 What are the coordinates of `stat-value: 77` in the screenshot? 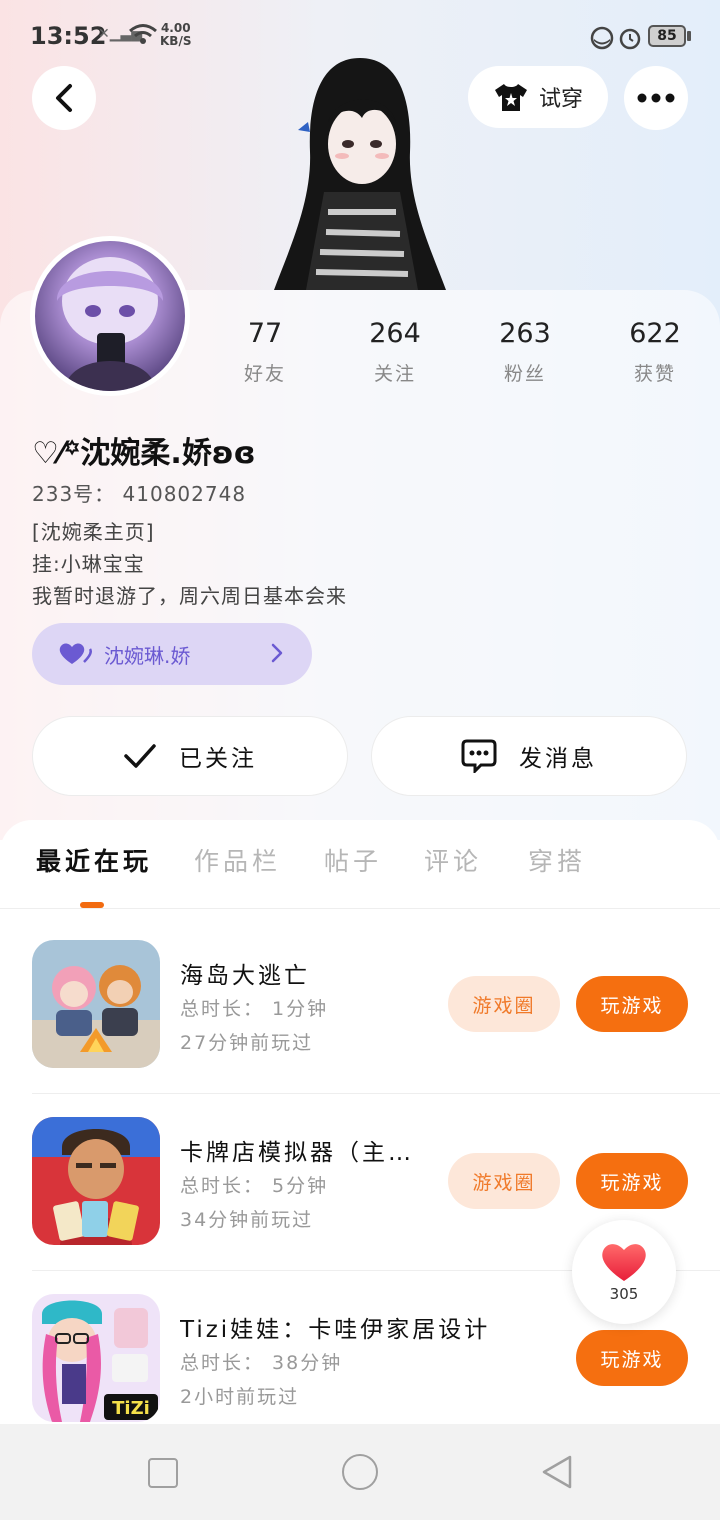 It's located at (265, 333).